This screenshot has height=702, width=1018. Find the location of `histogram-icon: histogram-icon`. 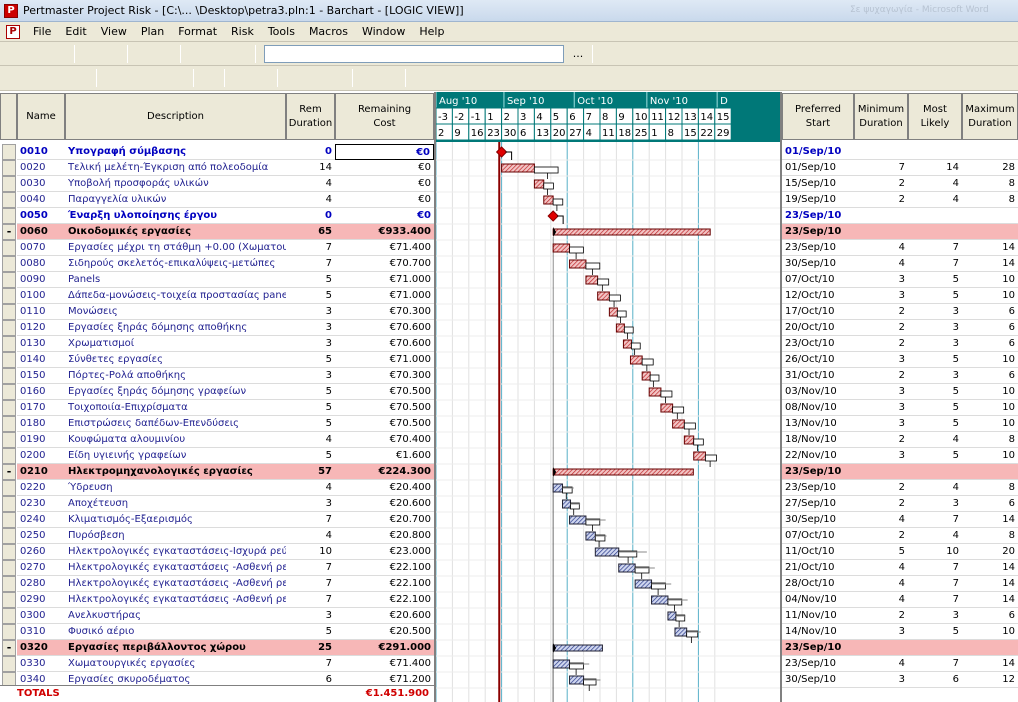

histogram-icon: histogram-icon is located at coordinates (443, 78).